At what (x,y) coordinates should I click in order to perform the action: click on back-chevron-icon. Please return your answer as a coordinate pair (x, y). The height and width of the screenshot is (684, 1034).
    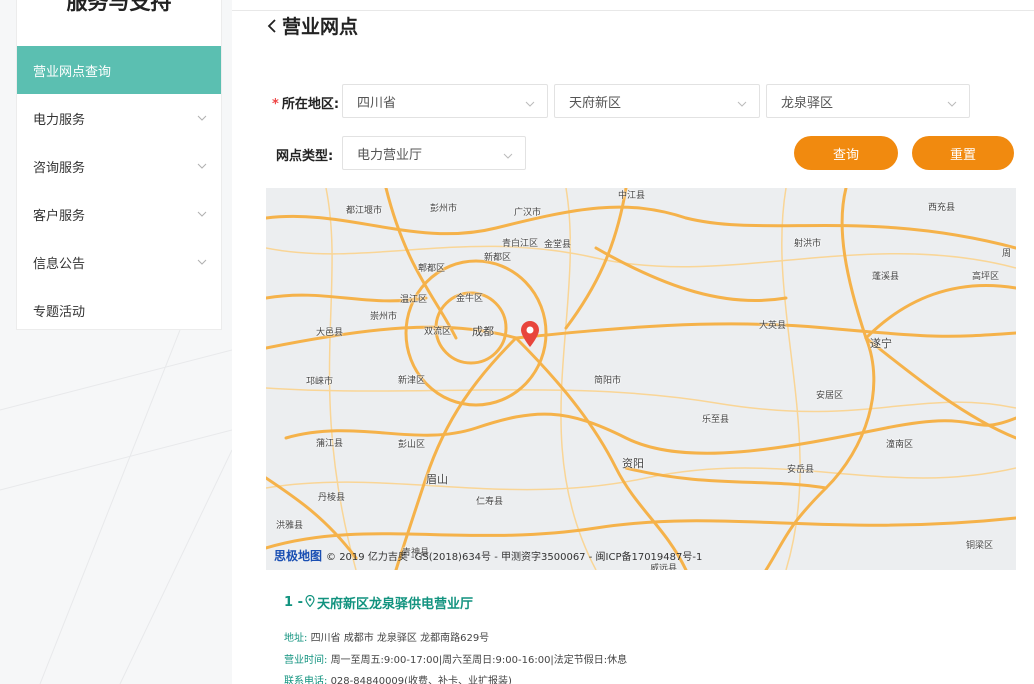
    Looking at the image, I should click on (272, 26).